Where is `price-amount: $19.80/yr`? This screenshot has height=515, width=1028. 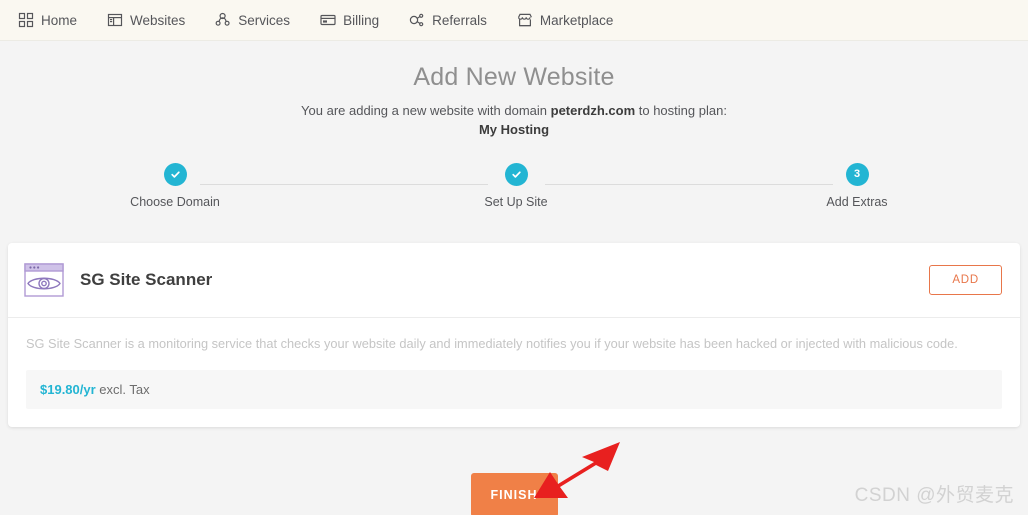 price-amount: $19.80/yr is located at coordinates (68, 390).